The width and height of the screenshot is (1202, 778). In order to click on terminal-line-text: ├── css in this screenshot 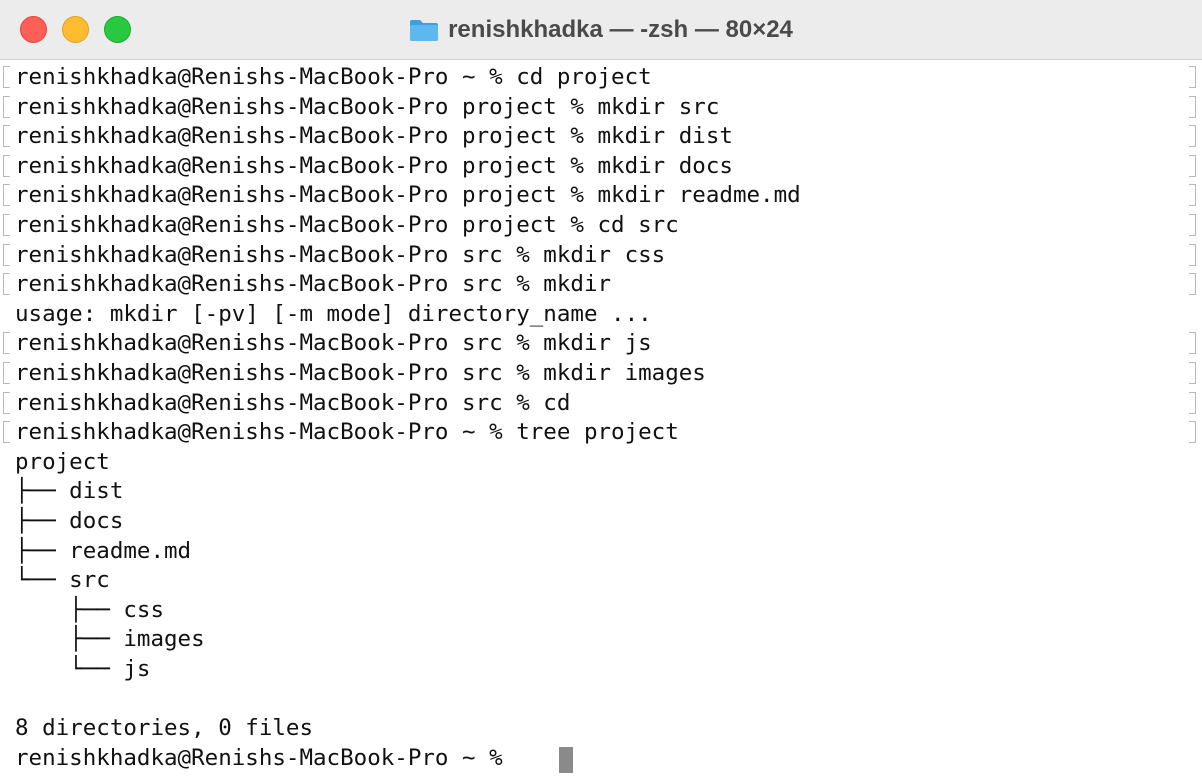, I will do `click(90, 609)`.